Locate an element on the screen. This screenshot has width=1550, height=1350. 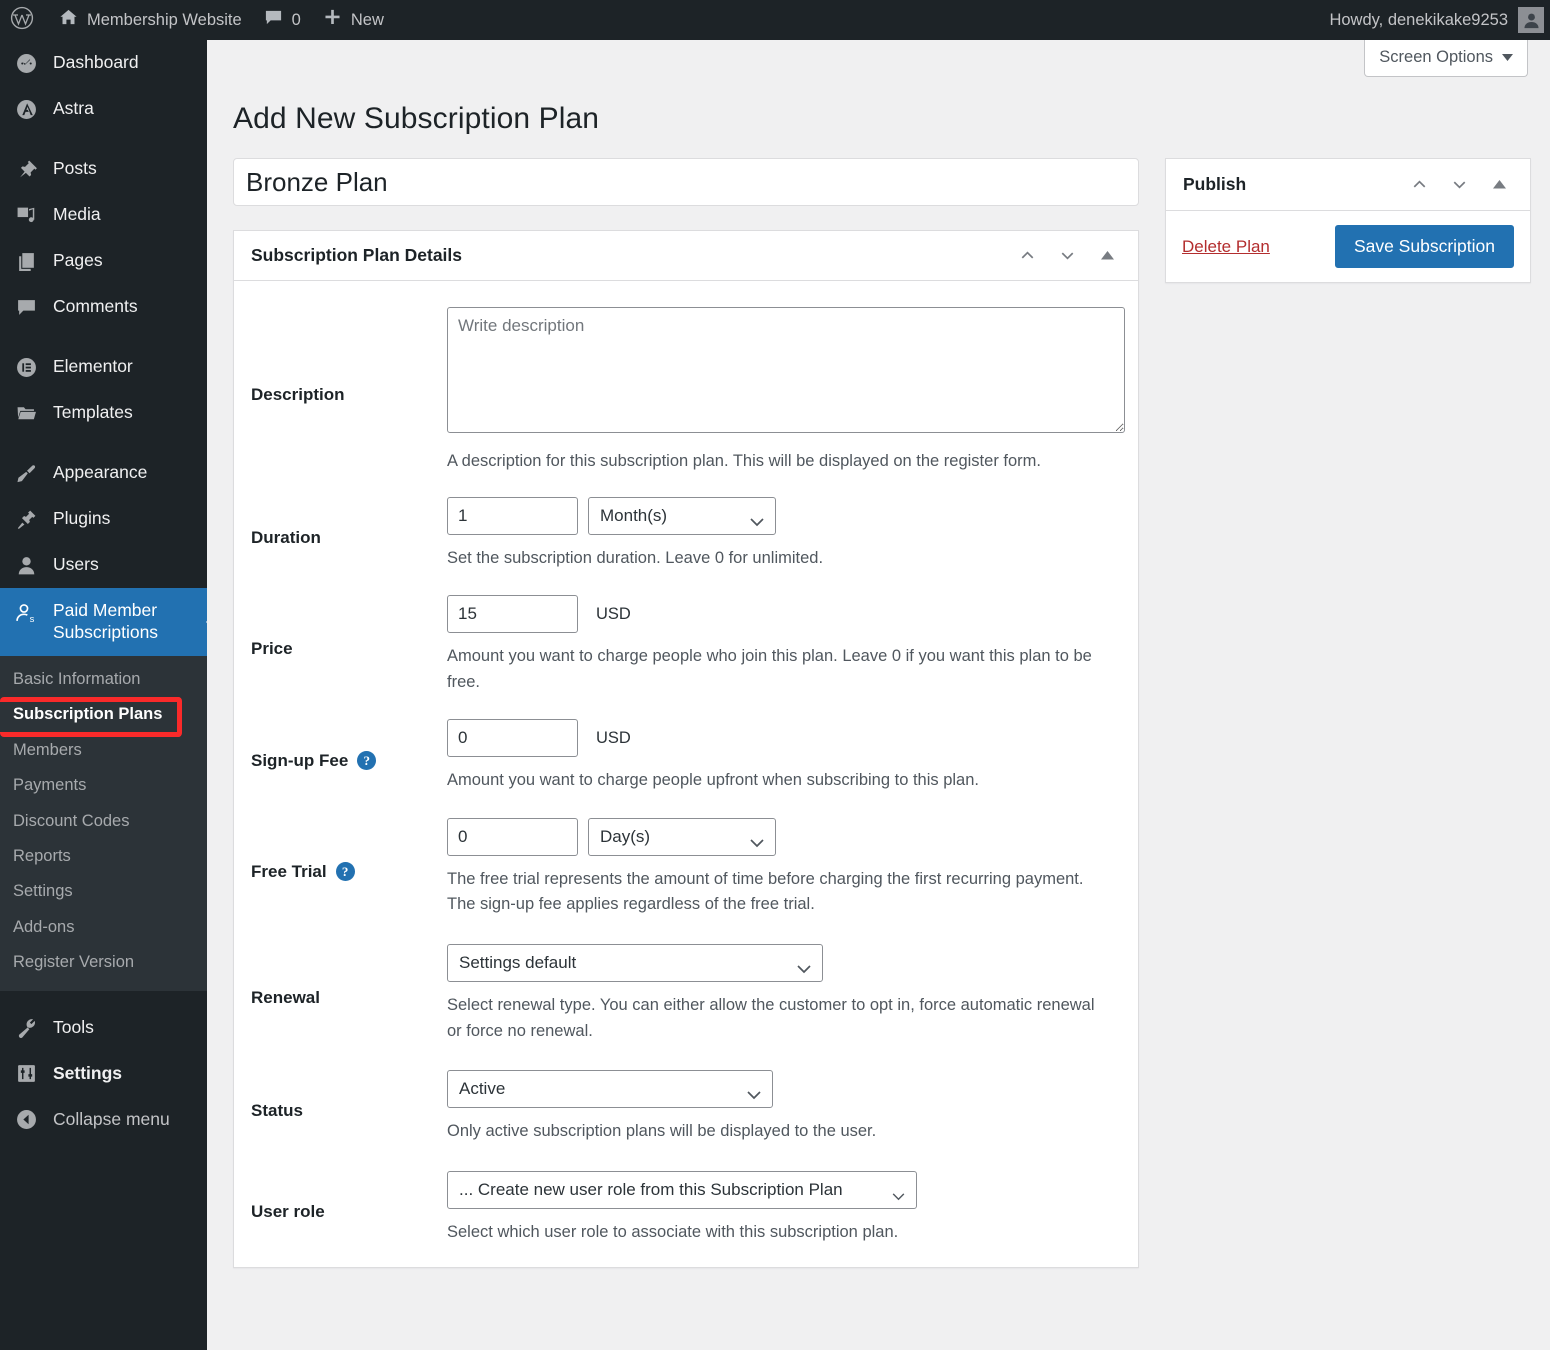
duration-unit-select: Month(s) is located at coordinates (682, 515).